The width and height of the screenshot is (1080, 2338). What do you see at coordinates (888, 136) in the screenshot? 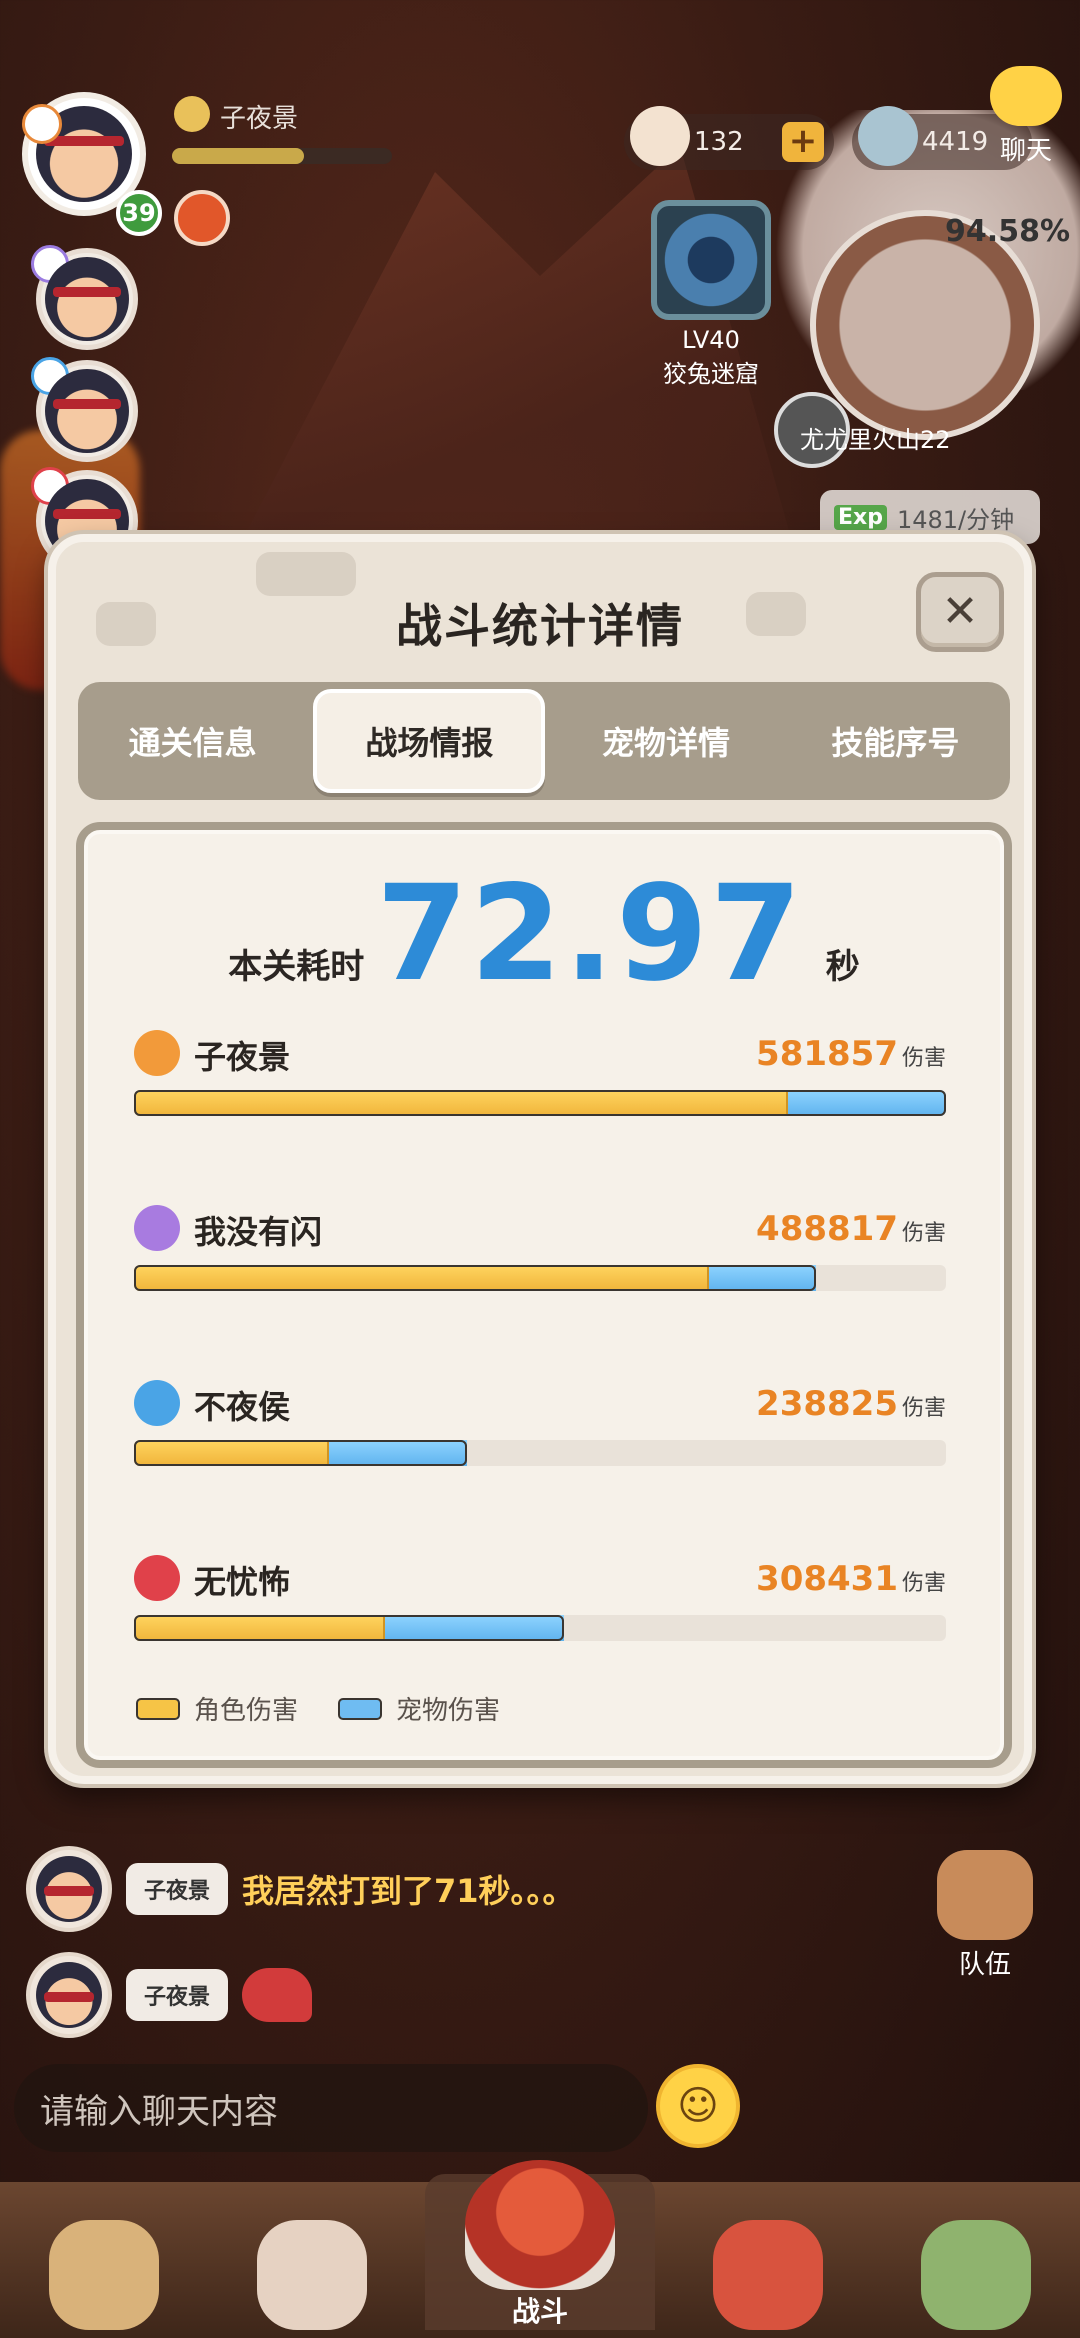
I see `stone-icon` at bounding box center [888, 136].